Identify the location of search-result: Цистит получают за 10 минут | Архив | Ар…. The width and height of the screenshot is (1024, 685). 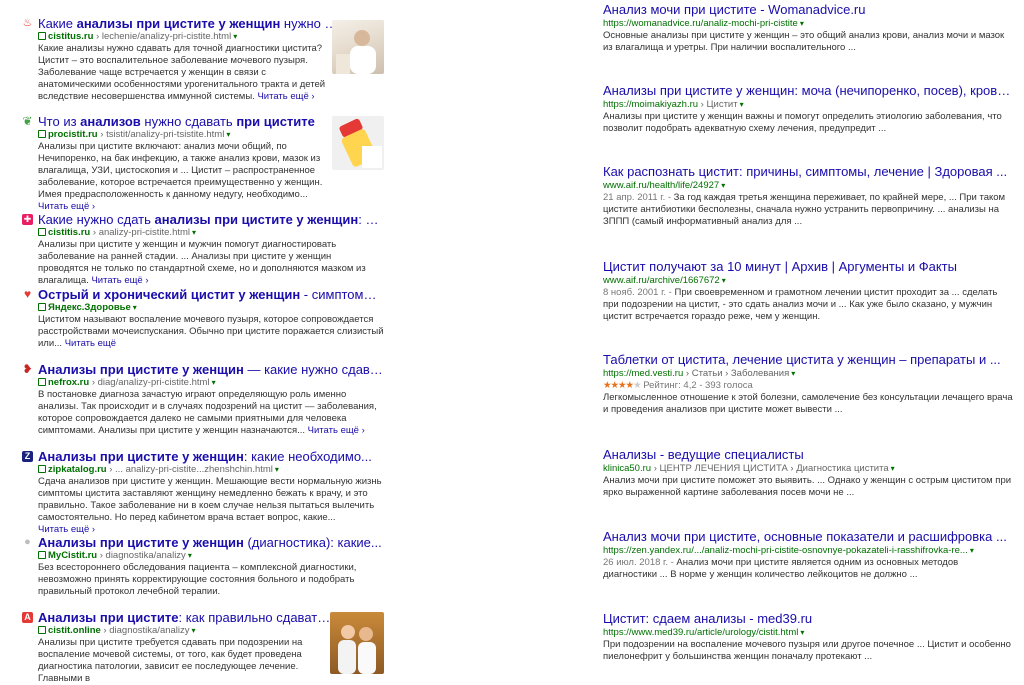
(808, 291).